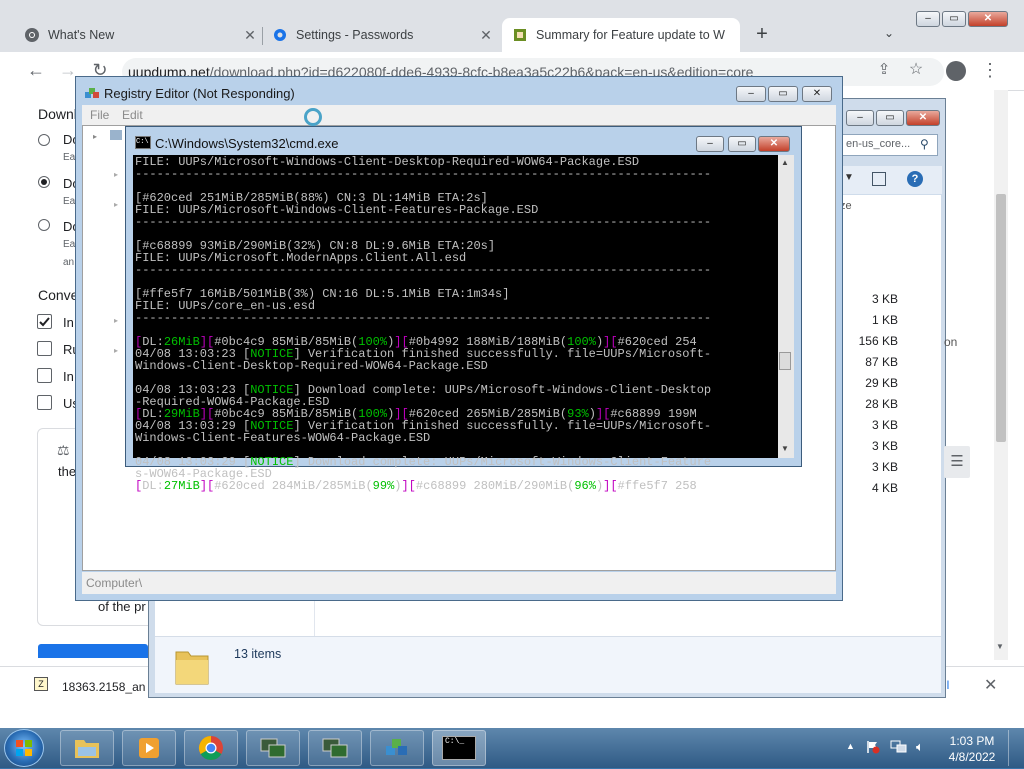 The width and height of the screenshot is (1024, 769). What do you see at coordinates (774, 144) in the screenshot?
I see `cmd-close-button: ✕` at bounding box center [774, 144].